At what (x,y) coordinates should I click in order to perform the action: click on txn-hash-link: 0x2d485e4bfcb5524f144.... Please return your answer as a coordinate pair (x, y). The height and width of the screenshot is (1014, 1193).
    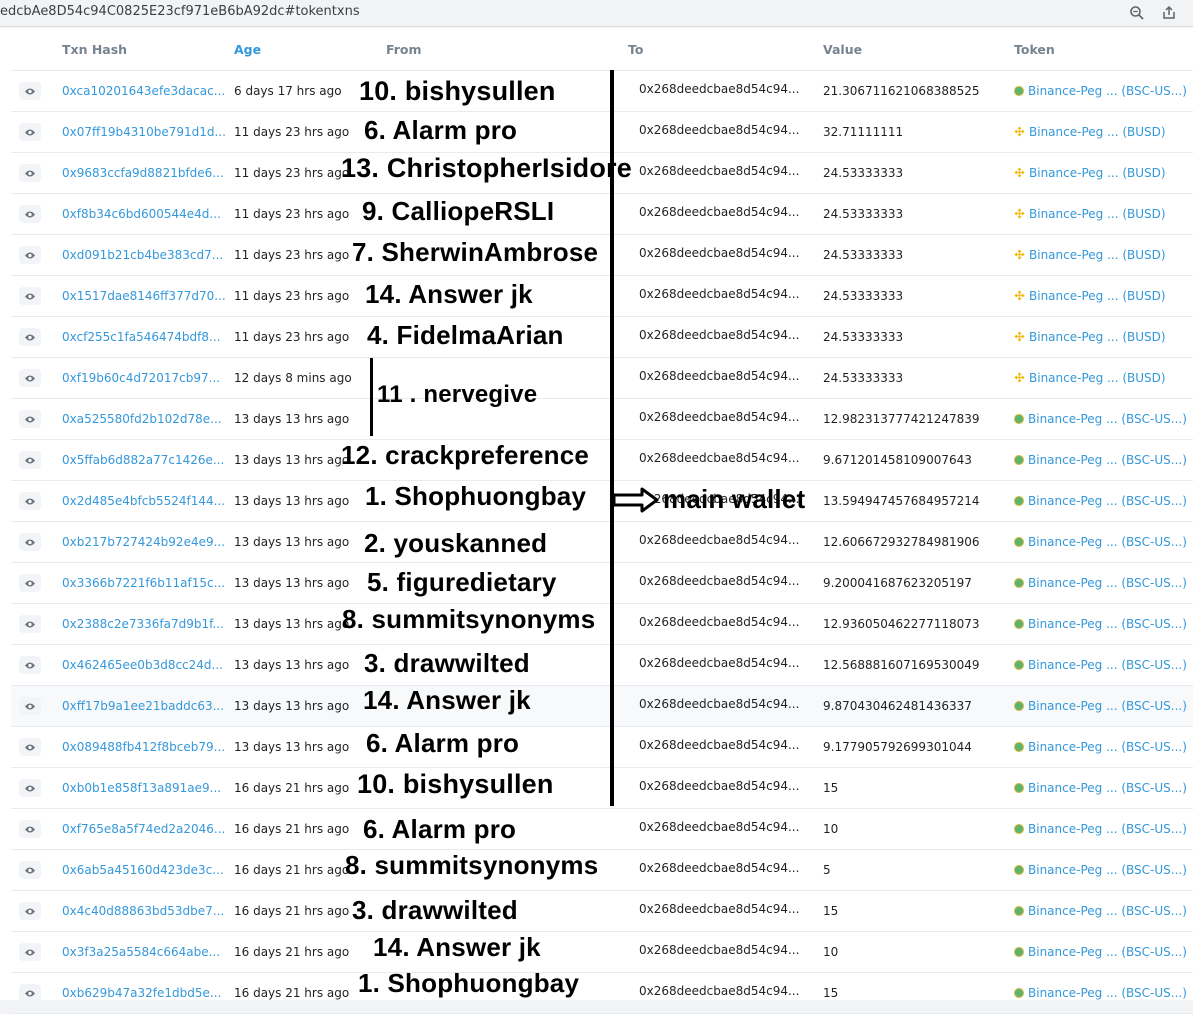
    Looking at the image, I should click on (143, 501).